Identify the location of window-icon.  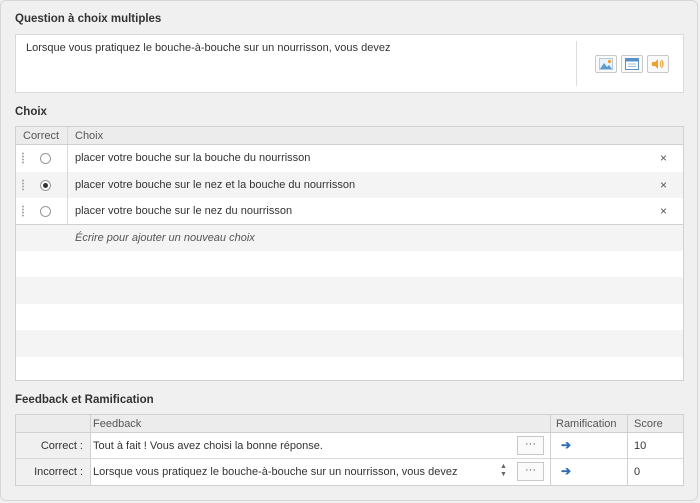
(632, 64).